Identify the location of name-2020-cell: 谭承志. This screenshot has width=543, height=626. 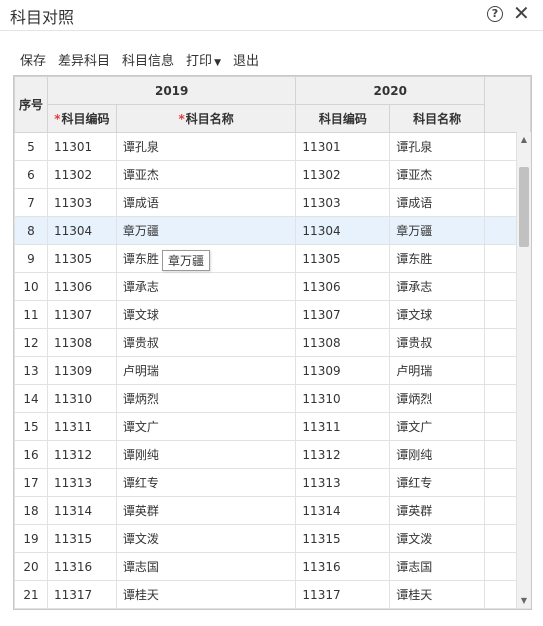
(437, 286).